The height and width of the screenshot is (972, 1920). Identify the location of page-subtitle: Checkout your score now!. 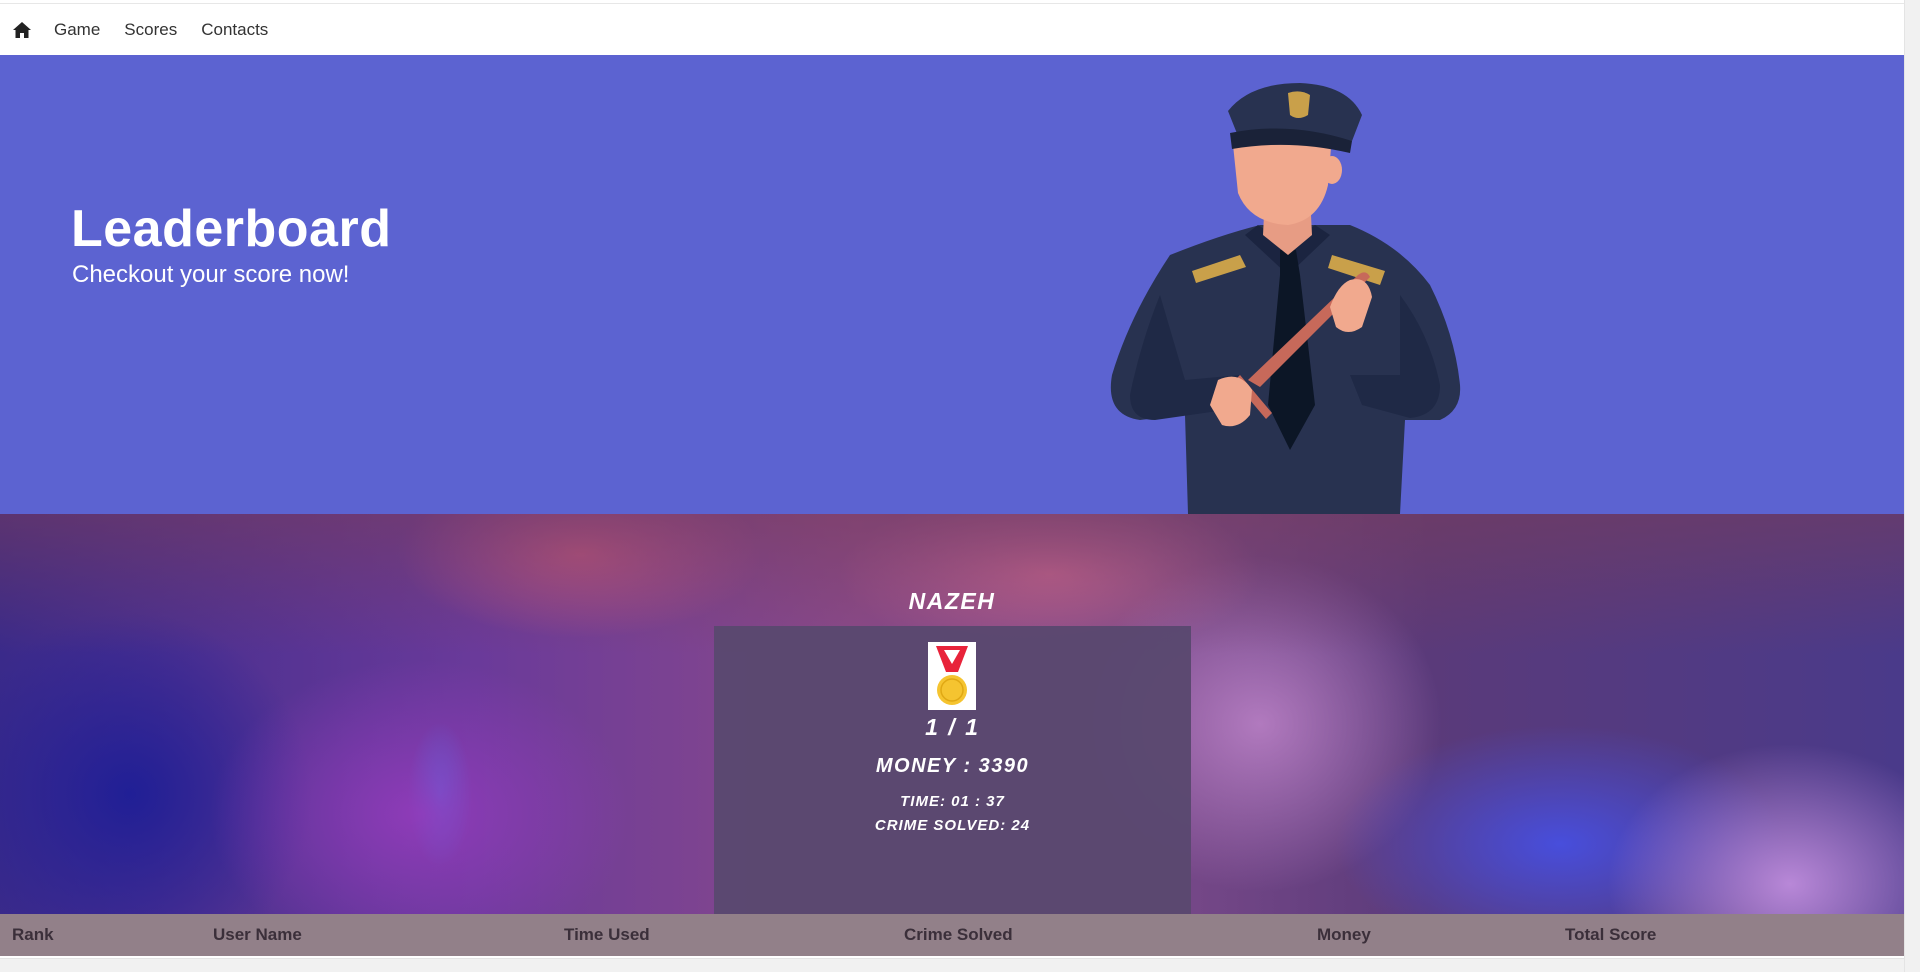
(211, 274).